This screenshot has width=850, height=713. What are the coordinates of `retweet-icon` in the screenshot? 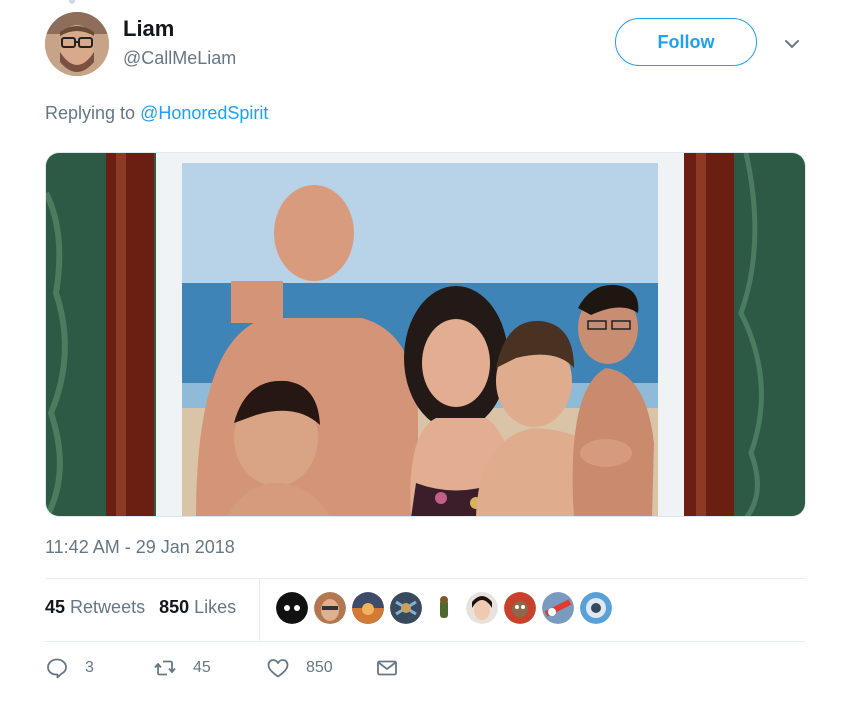 It's located at (165, 668).